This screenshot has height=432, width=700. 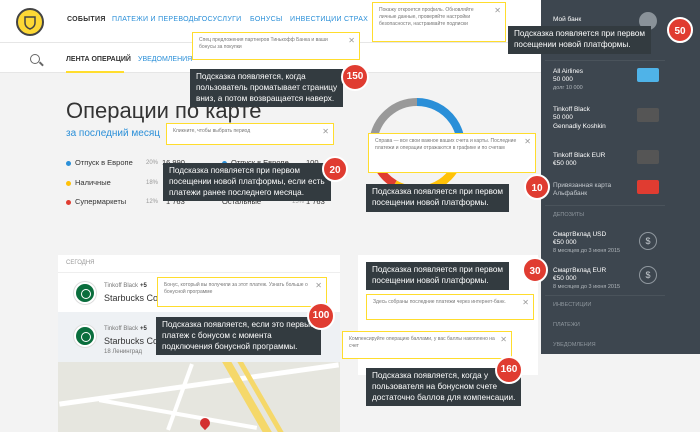 What do you see at coordinates (316, 19) in the screenshot?
I see `nav-investments: Инвестиции` at bounding box center [316, 19].